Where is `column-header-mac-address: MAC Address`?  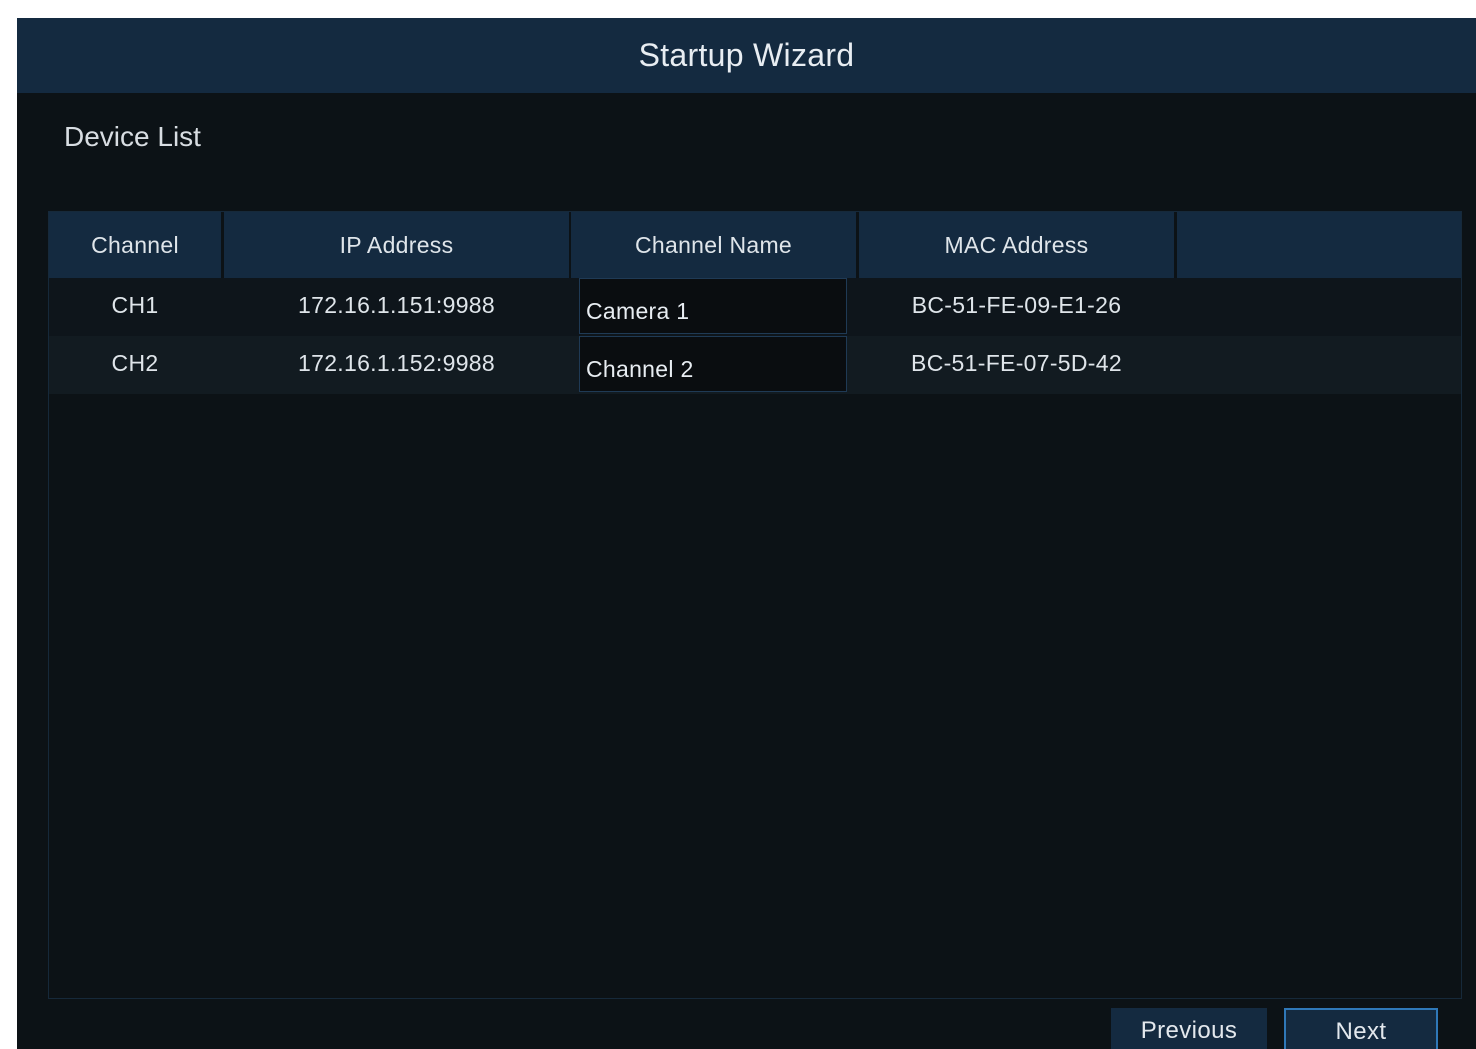
column-header-mac-address: MAC Address is located at coordinates (1016, 245).